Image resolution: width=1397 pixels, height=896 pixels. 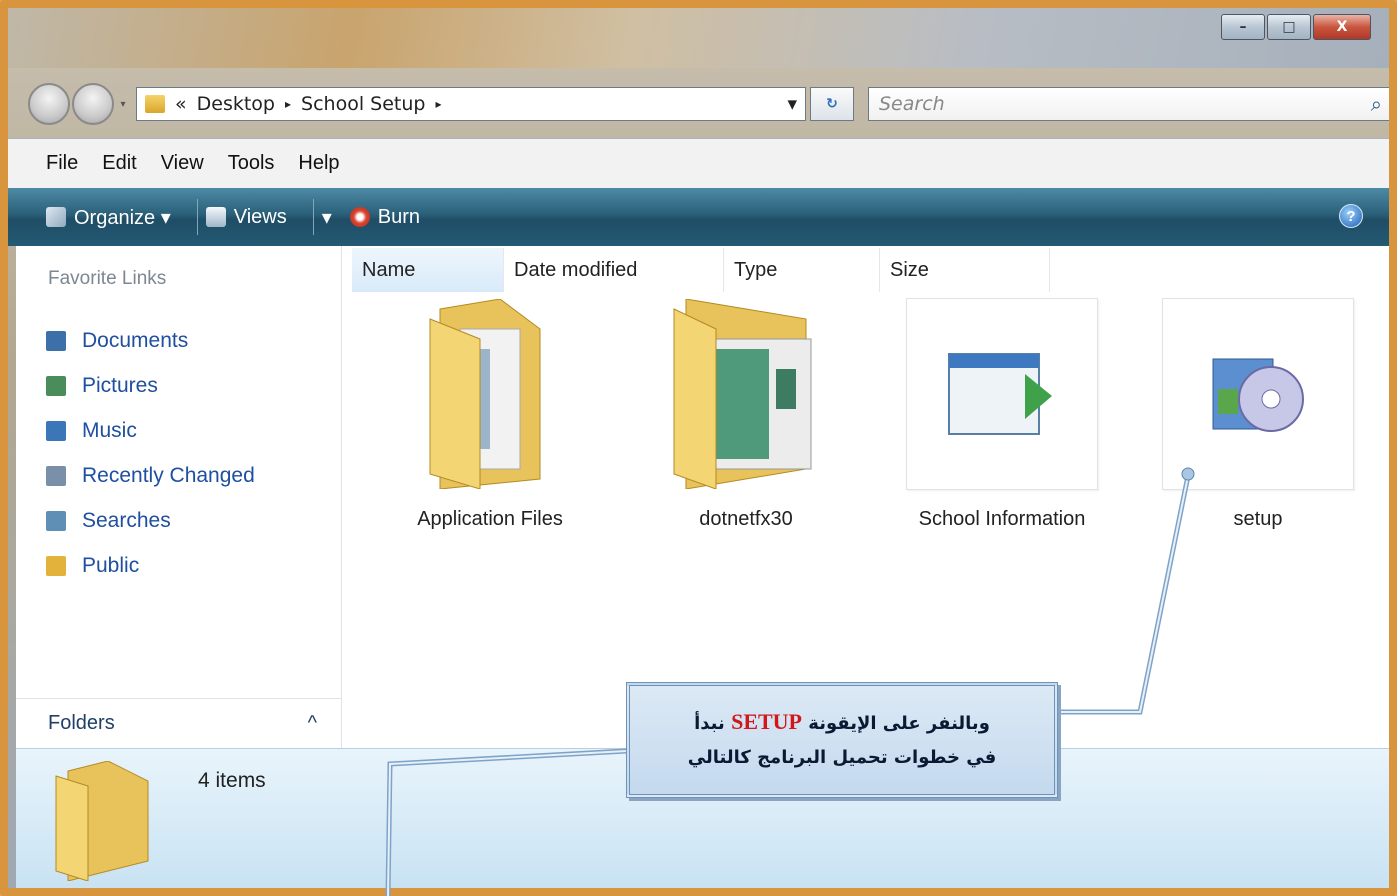 What do you see at coordinates (56, 385) in the screenshot?
I see `pictures-icon` at bounding box center [56, 385].